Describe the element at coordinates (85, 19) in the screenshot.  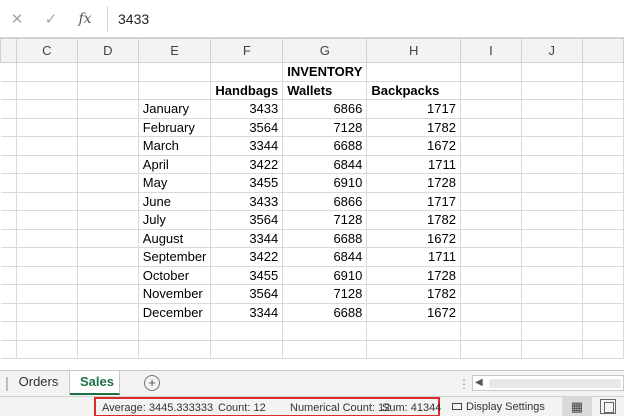
I see `insert-function-icon: fx` at that location.